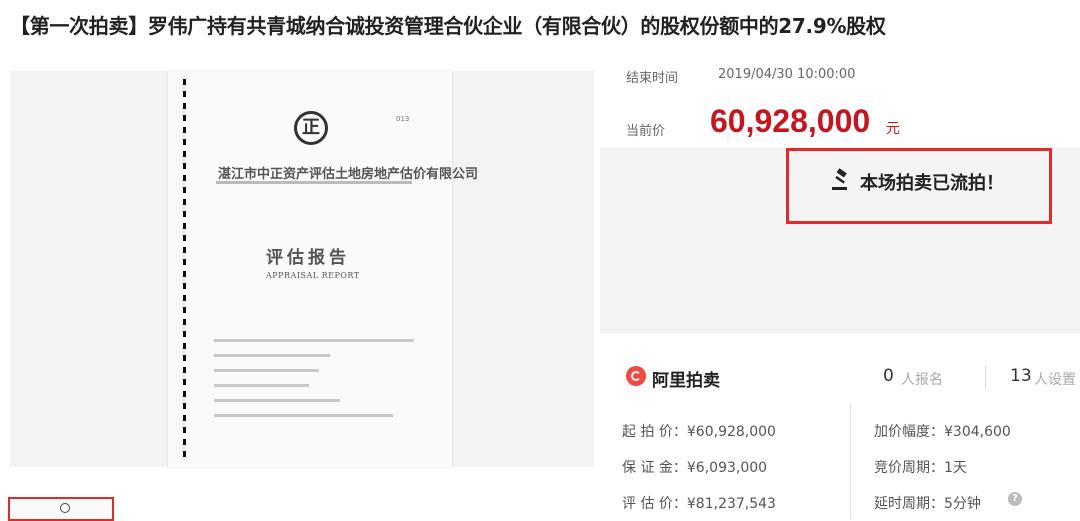  I want to click on stats-divider, so click(985, 377).